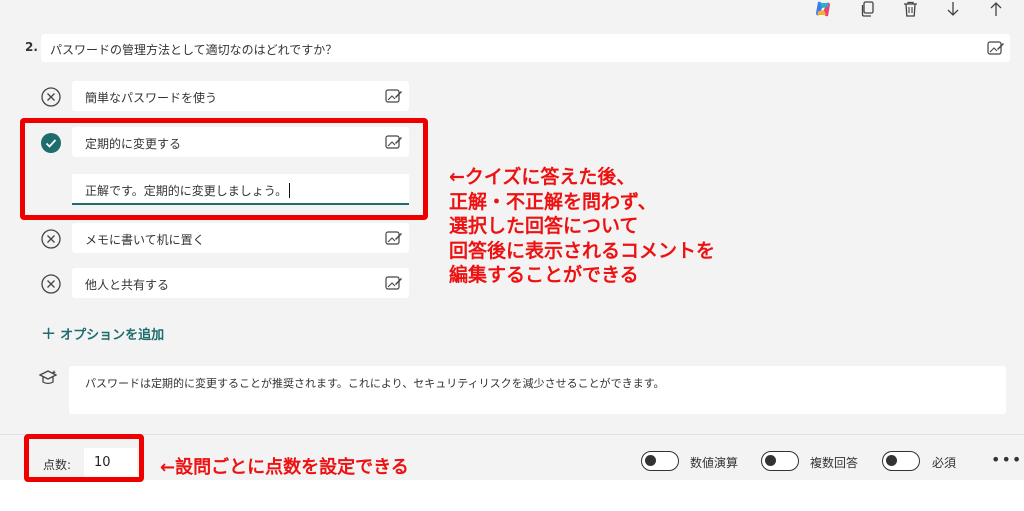  I want to click on multiple-answers-toggle, so click(780, 461).